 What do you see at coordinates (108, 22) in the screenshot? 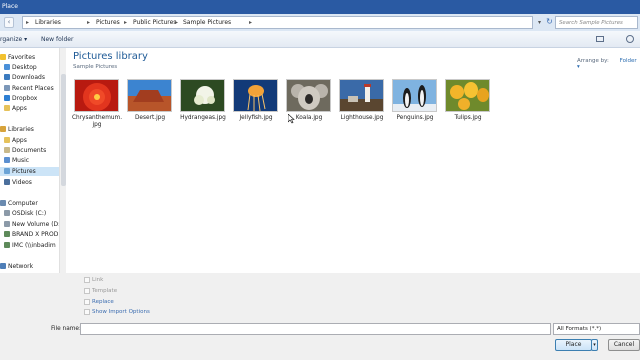
I see `breadcrumb-pictures: Pictures` at bounding box center [108, 22].